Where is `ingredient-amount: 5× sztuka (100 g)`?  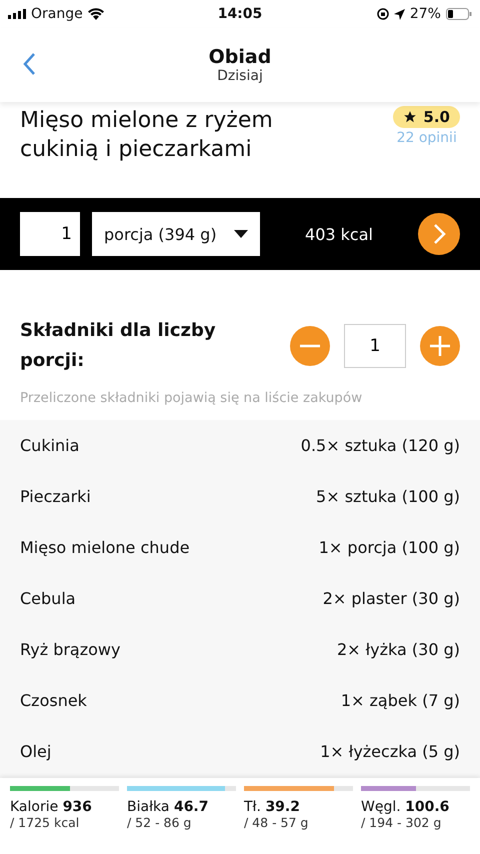
ingredient-amount: 5× sztuka (100 g) is located at coordinates (388, 496).